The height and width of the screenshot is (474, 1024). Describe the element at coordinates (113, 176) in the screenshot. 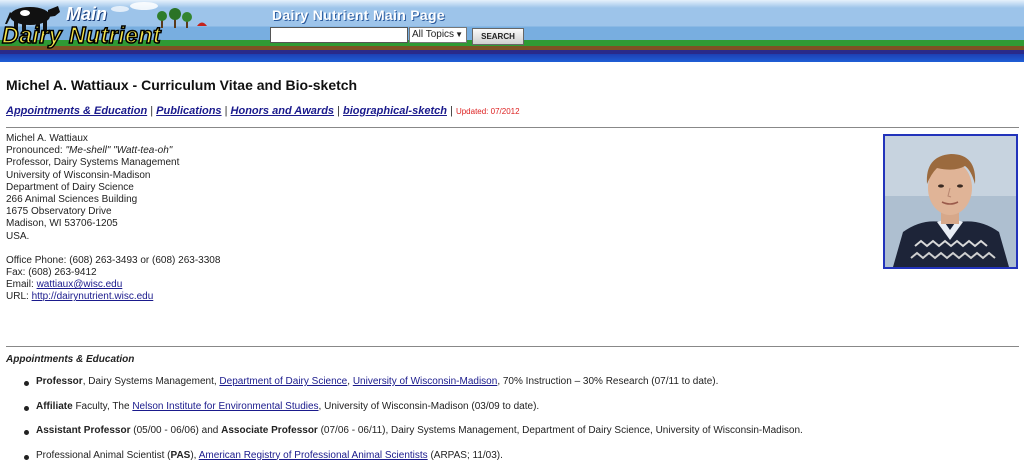

I see `contact-university: University of Wisconsin-Madison` at that location.